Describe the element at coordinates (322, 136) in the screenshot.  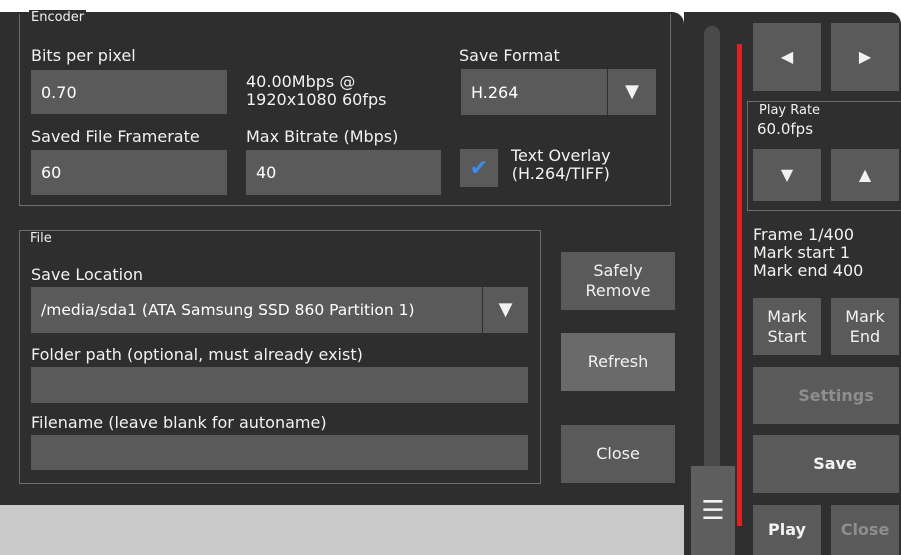
I see `max-bitrate-label: Max Bitrate (Mbps)` at that location.